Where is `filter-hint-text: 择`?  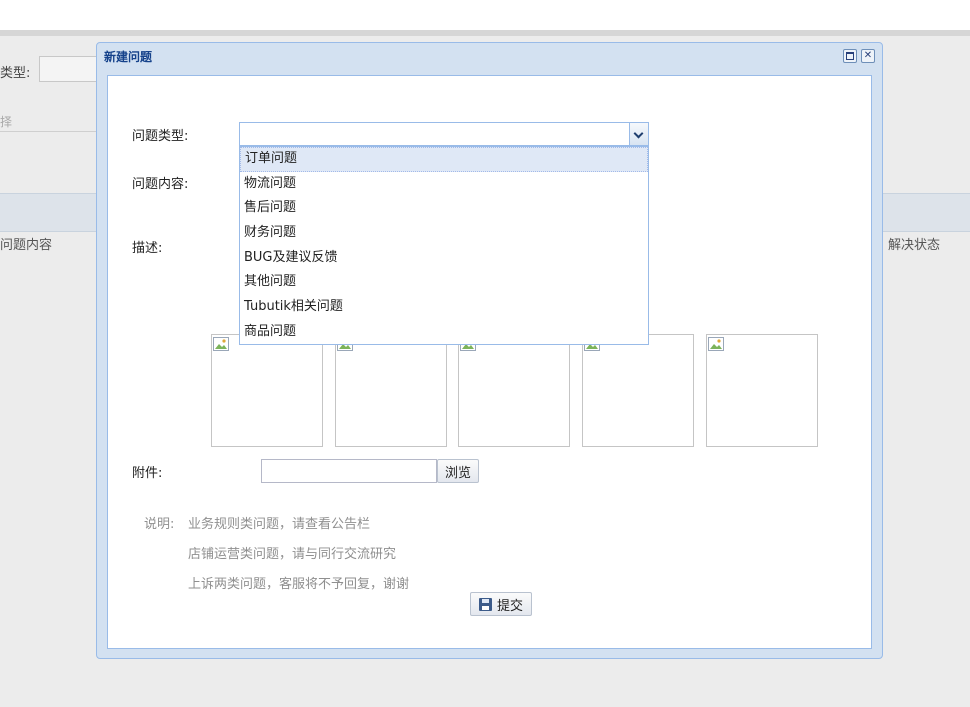
filter-hint-text: 择 is located at coordinates (6, 122).